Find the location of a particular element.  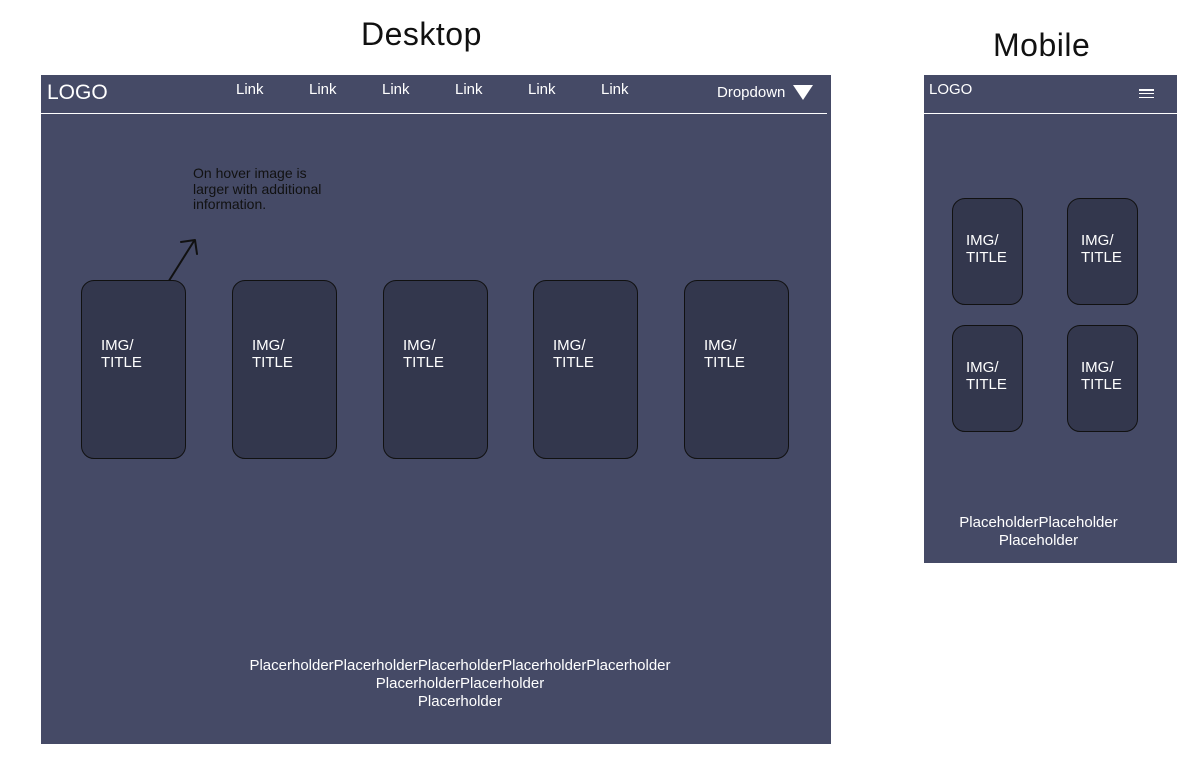

hamburger-icon is located at coordinates (1146, 93).